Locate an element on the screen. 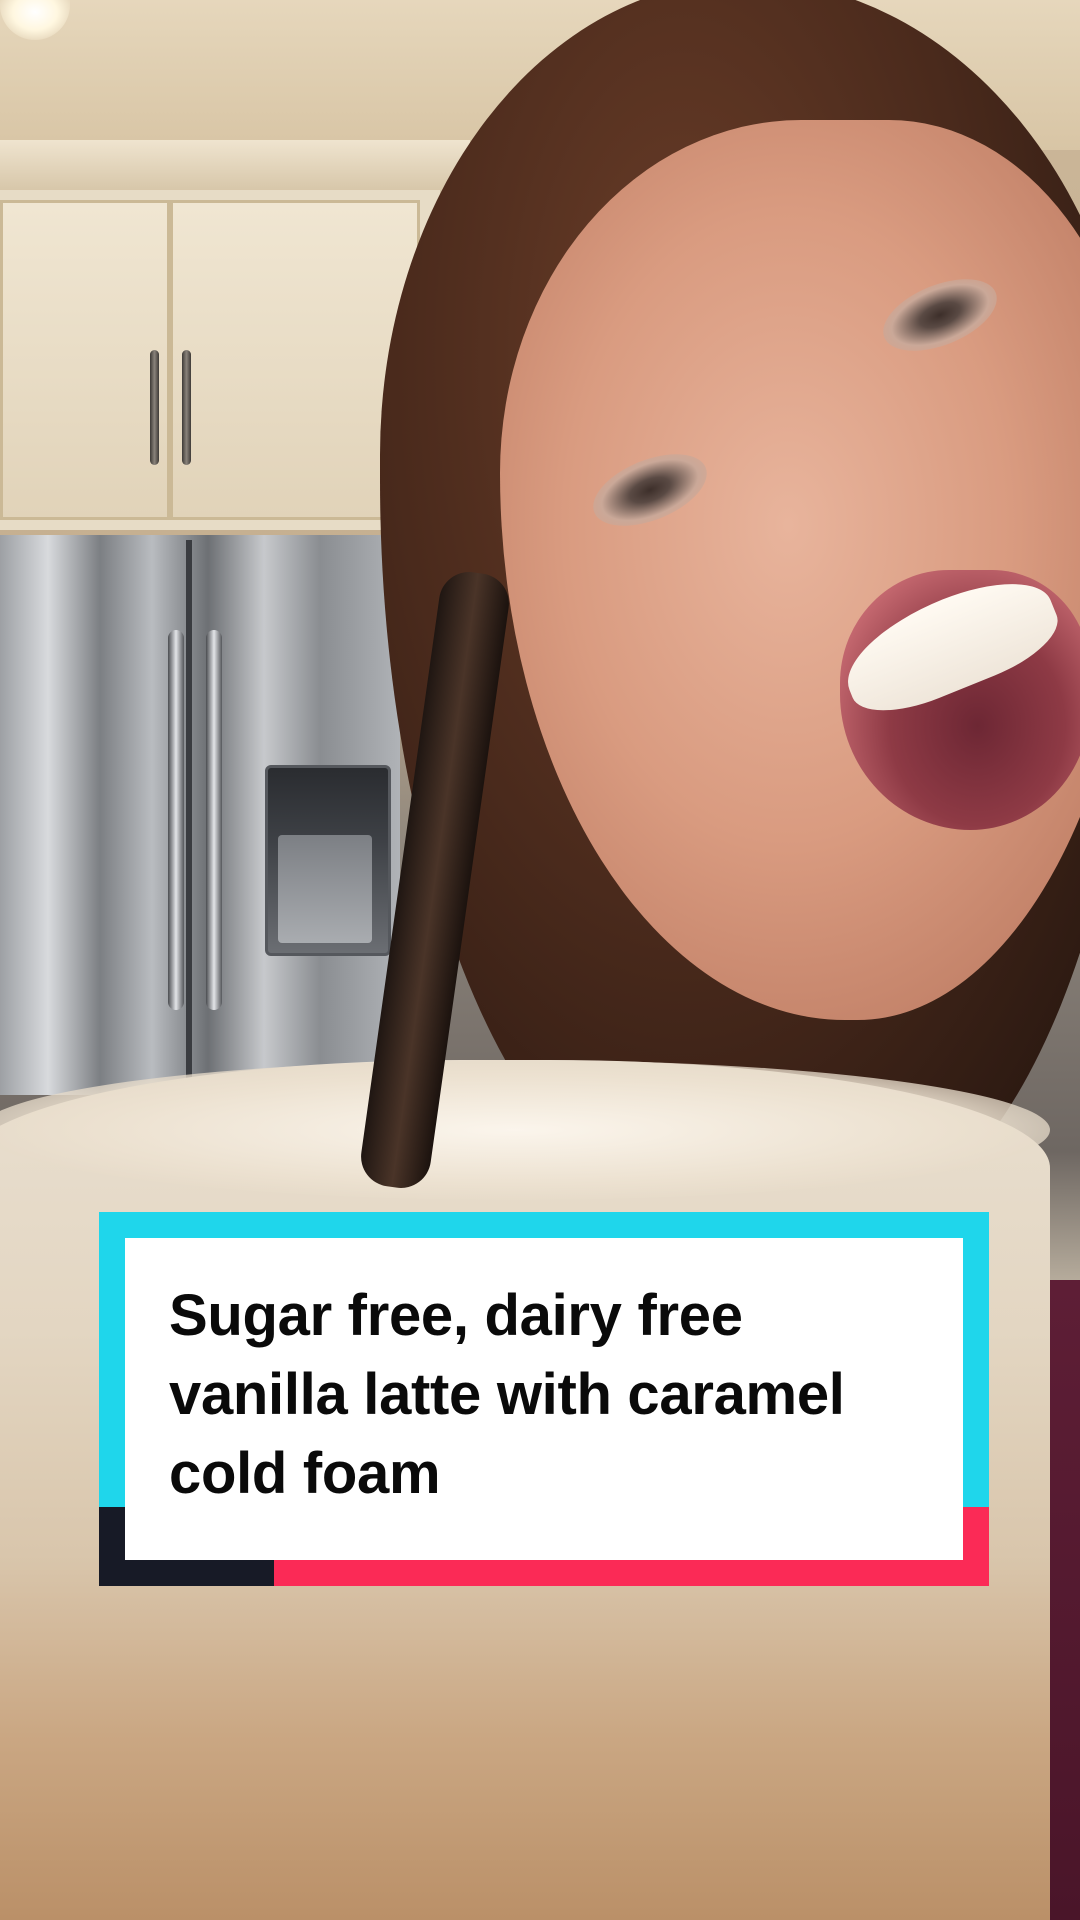  cabinet-door-left is located at coordinates (85, 360).